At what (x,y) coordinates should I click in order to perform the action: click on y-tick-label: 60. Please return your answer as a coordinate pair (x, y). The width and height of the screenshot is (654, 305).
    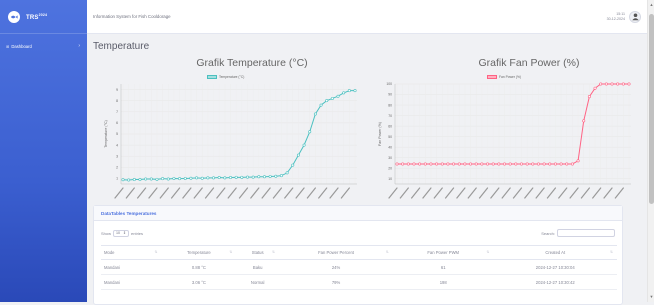
    Looking at the image, I should click on (390, 126).